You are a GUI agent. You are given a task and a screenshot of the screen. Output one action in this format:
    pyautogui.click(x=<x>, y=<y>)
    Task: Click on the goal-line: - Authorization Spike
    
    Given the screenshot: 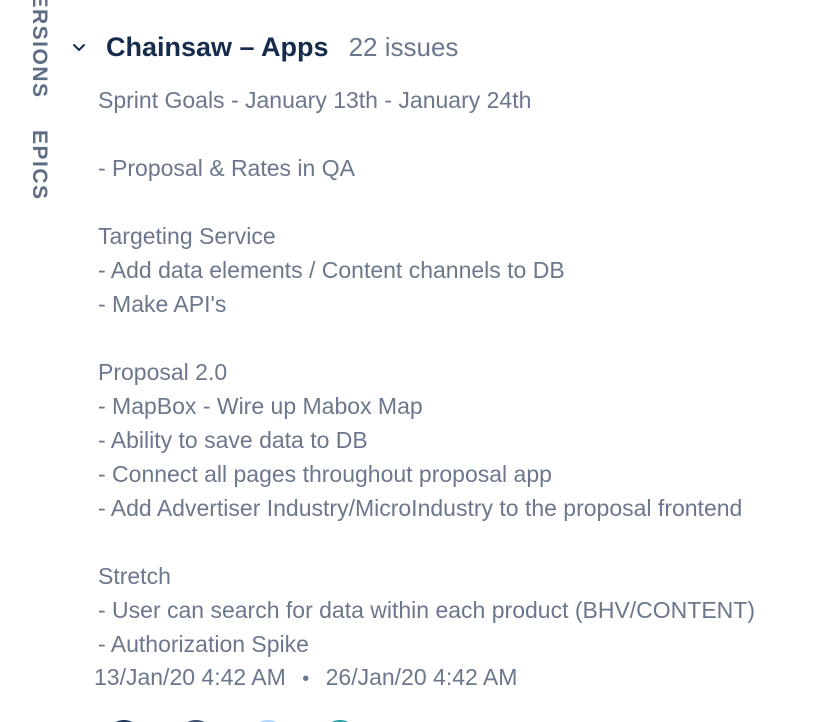 What is the action you would take?
    pyautogui.click(x=203, y=644)
    